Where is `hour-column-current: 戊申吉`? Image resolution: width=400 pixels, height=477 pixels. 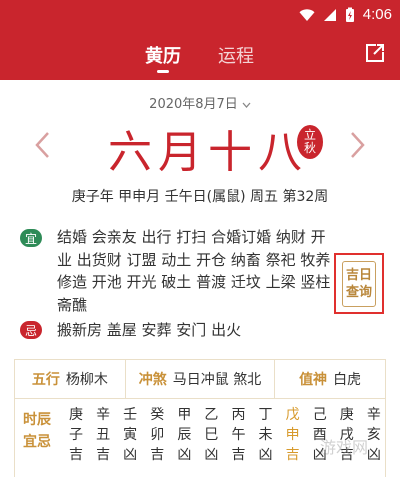 hour-column-current: 戊申吉 is located at coordinates (293, 435).